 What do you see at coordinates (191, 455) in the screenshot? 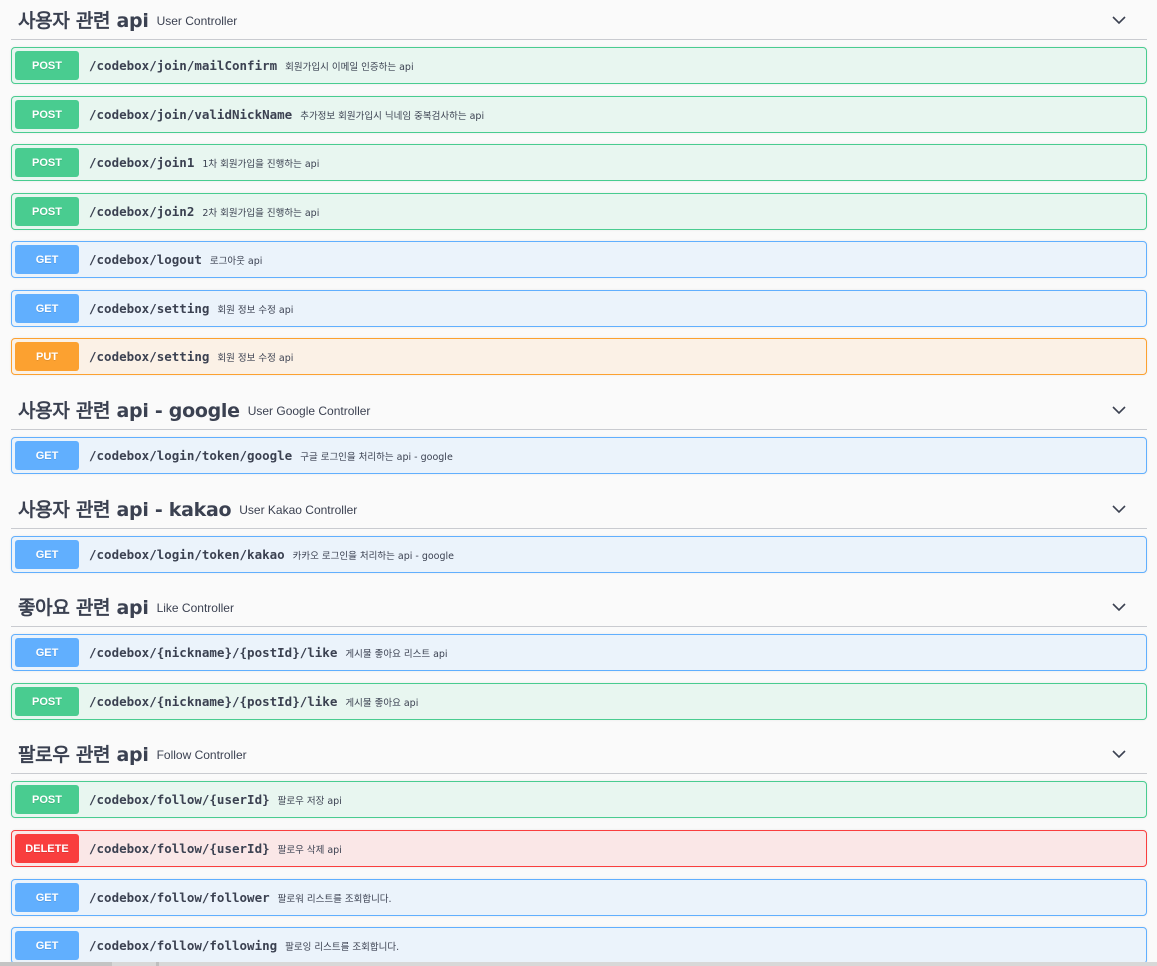
I see `operation-path: /codebox/login/token/google` at bounding box center [191, 455].